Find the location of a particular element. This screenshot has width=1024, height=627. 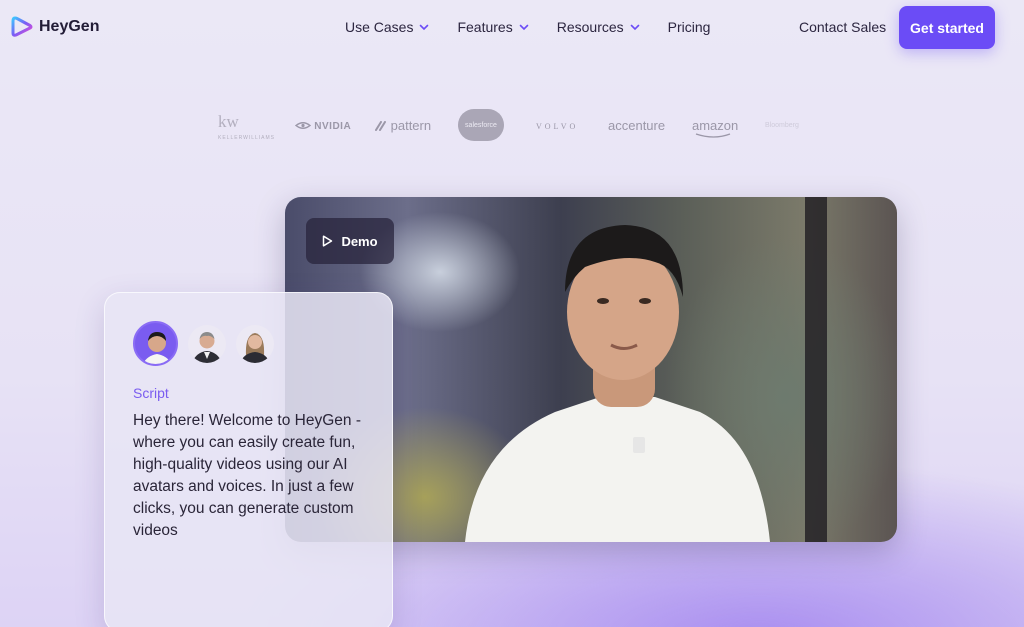

brand-name: HeyGen is located at coordinates (69, 26).